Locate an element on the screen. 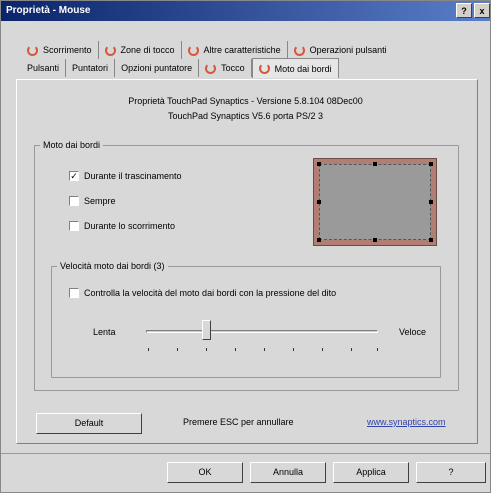 This screenshot has height=493, width=491. tab-opzioni-puntatore: Opzioni puntatore is located at coordinates (157, 68).